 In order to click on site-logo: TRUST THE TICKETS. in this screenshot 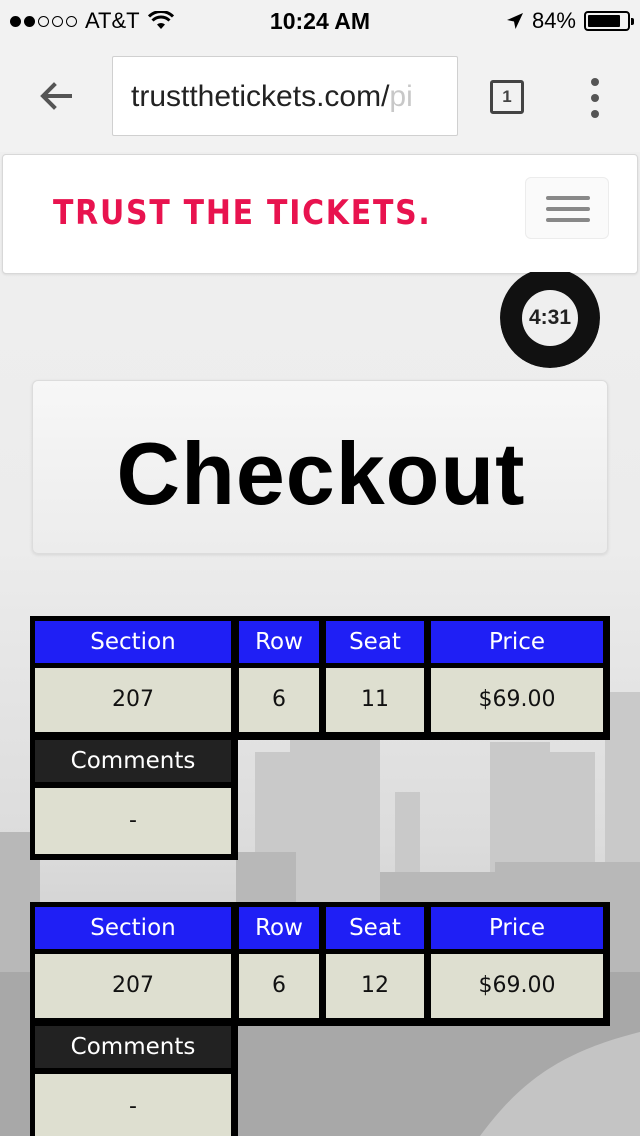, I will do `click(242, 213)`.